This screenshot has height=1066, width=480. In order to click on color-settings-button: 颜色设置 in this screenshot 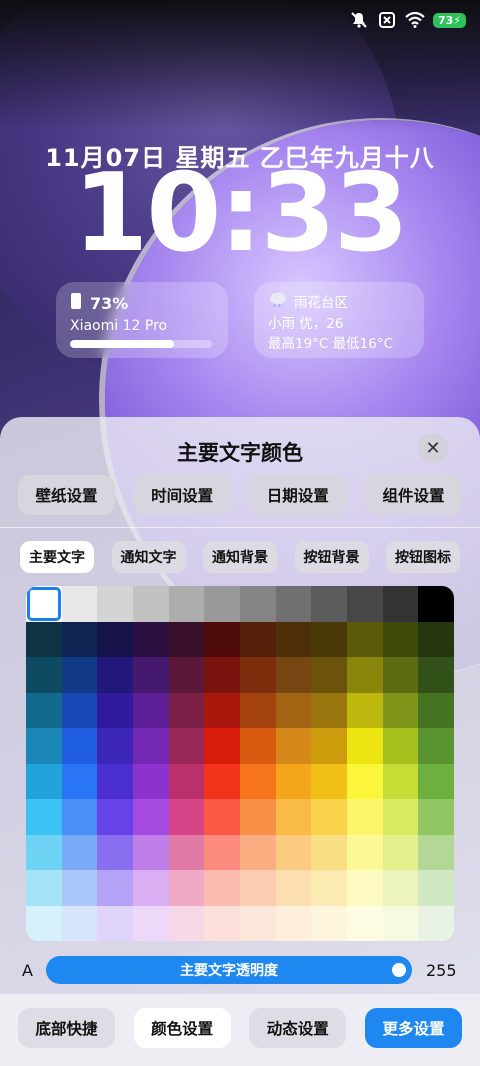, I will do `click(182, 1028)`.